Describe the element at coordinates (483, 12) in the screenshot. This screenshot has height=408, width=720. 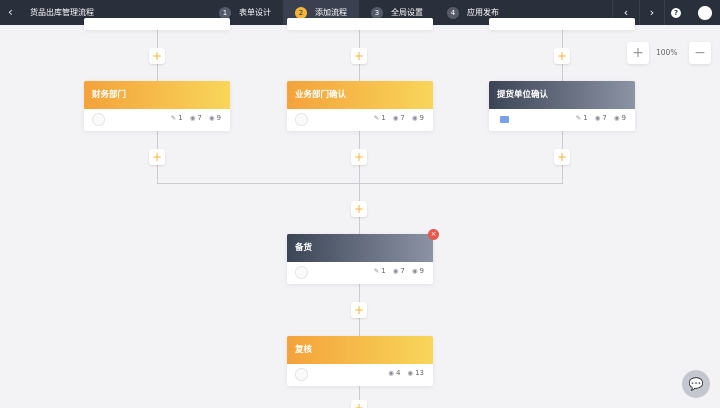
I see `step-label: 应用发布` at that location.